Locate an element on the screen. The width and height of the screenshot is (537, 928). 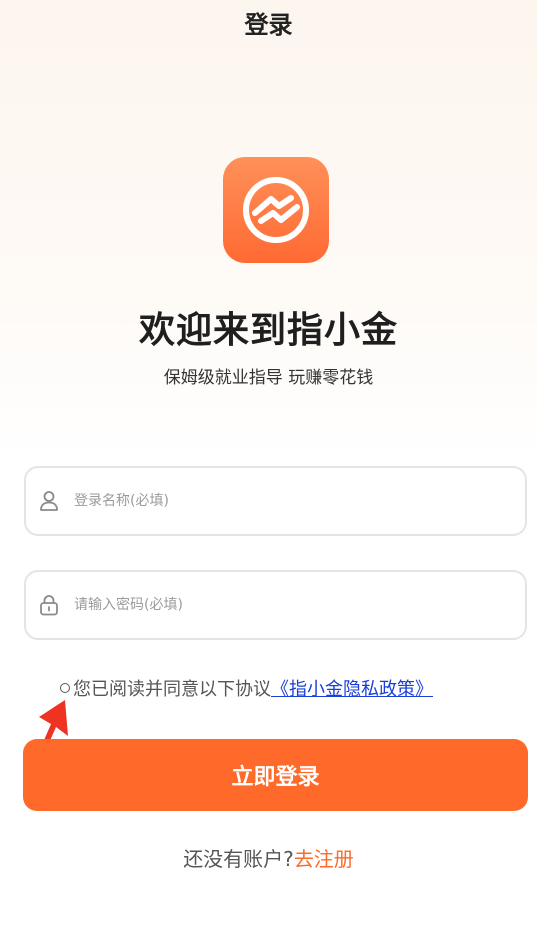
agreement-row: 您已阅读并同意以下协议 《指小金隐私政策》 is located at coordinates (246, 688).